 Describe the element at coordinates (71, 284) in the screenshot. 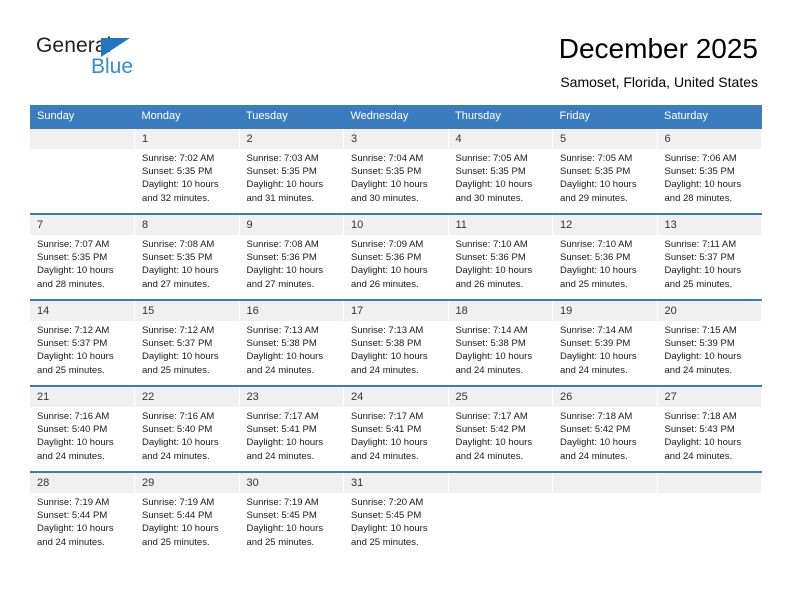

I see `day-detail-daylight2: and 28 minutes.` at that location.